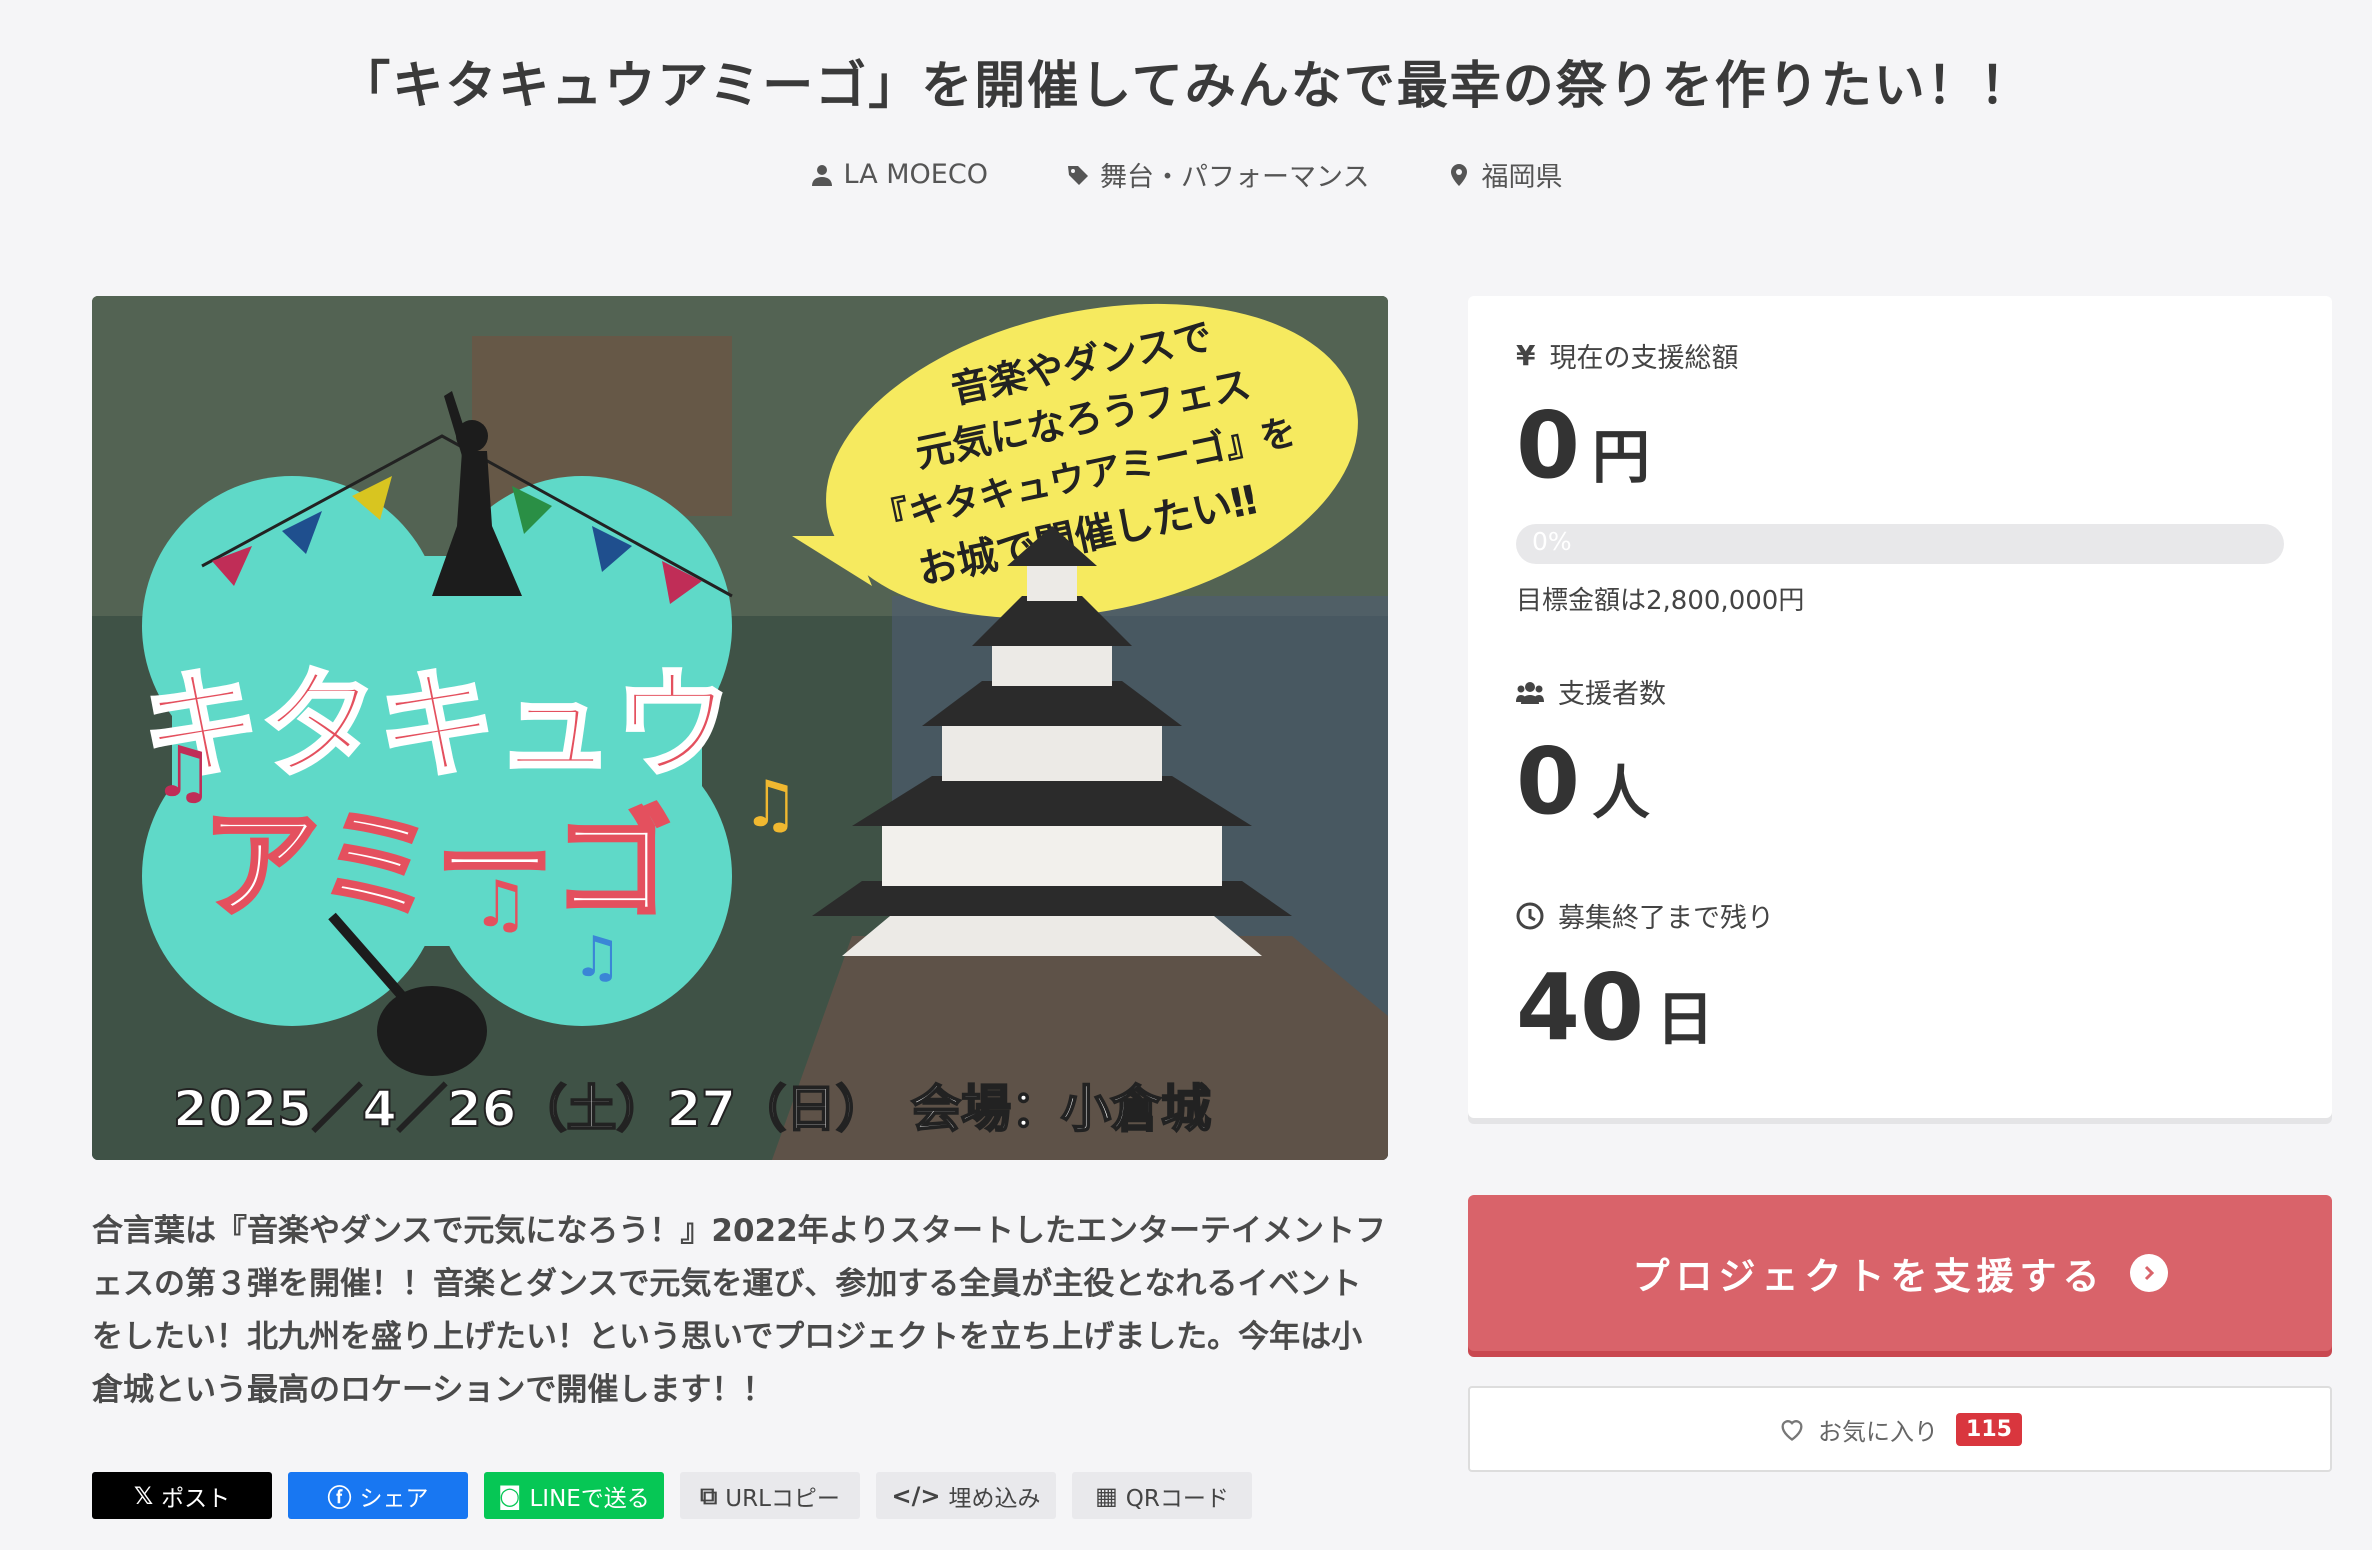  I want to click on remaining-label: 募集終了まで残り, so click(1645, 915).